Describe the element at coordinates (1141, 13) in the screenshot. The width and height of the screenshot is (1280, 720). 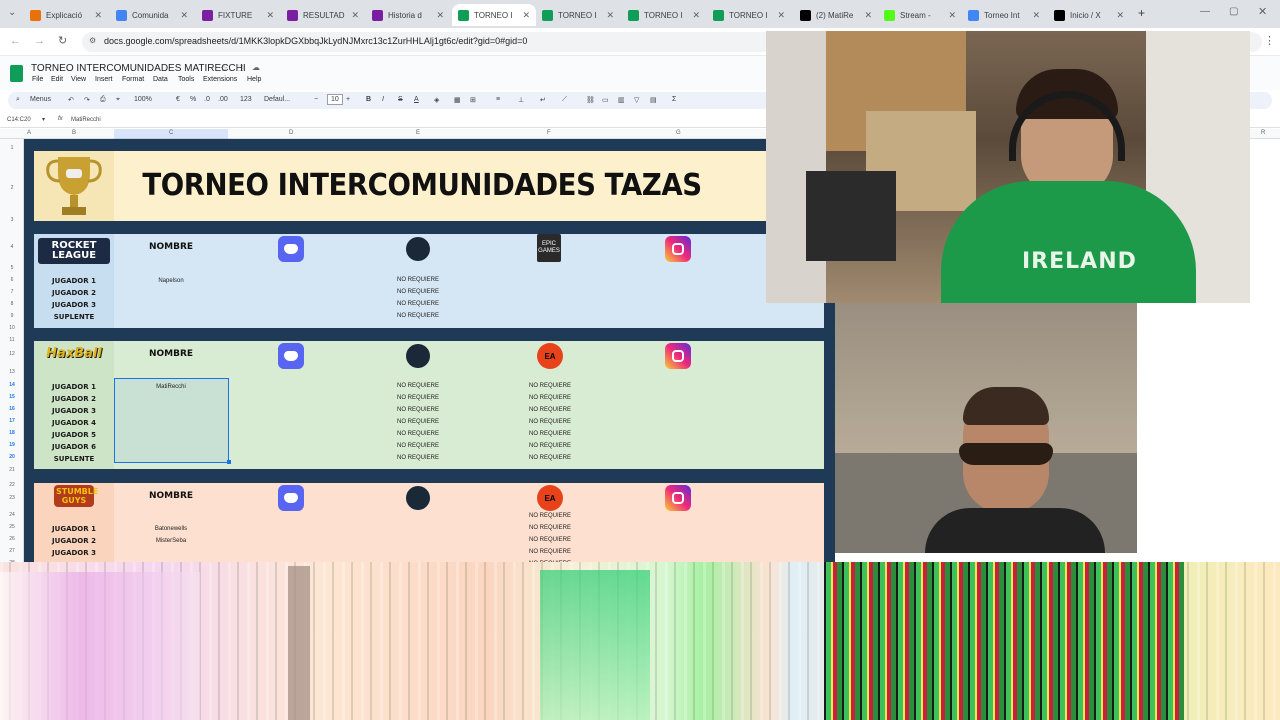
I see `new-tab-button: +` at that location.